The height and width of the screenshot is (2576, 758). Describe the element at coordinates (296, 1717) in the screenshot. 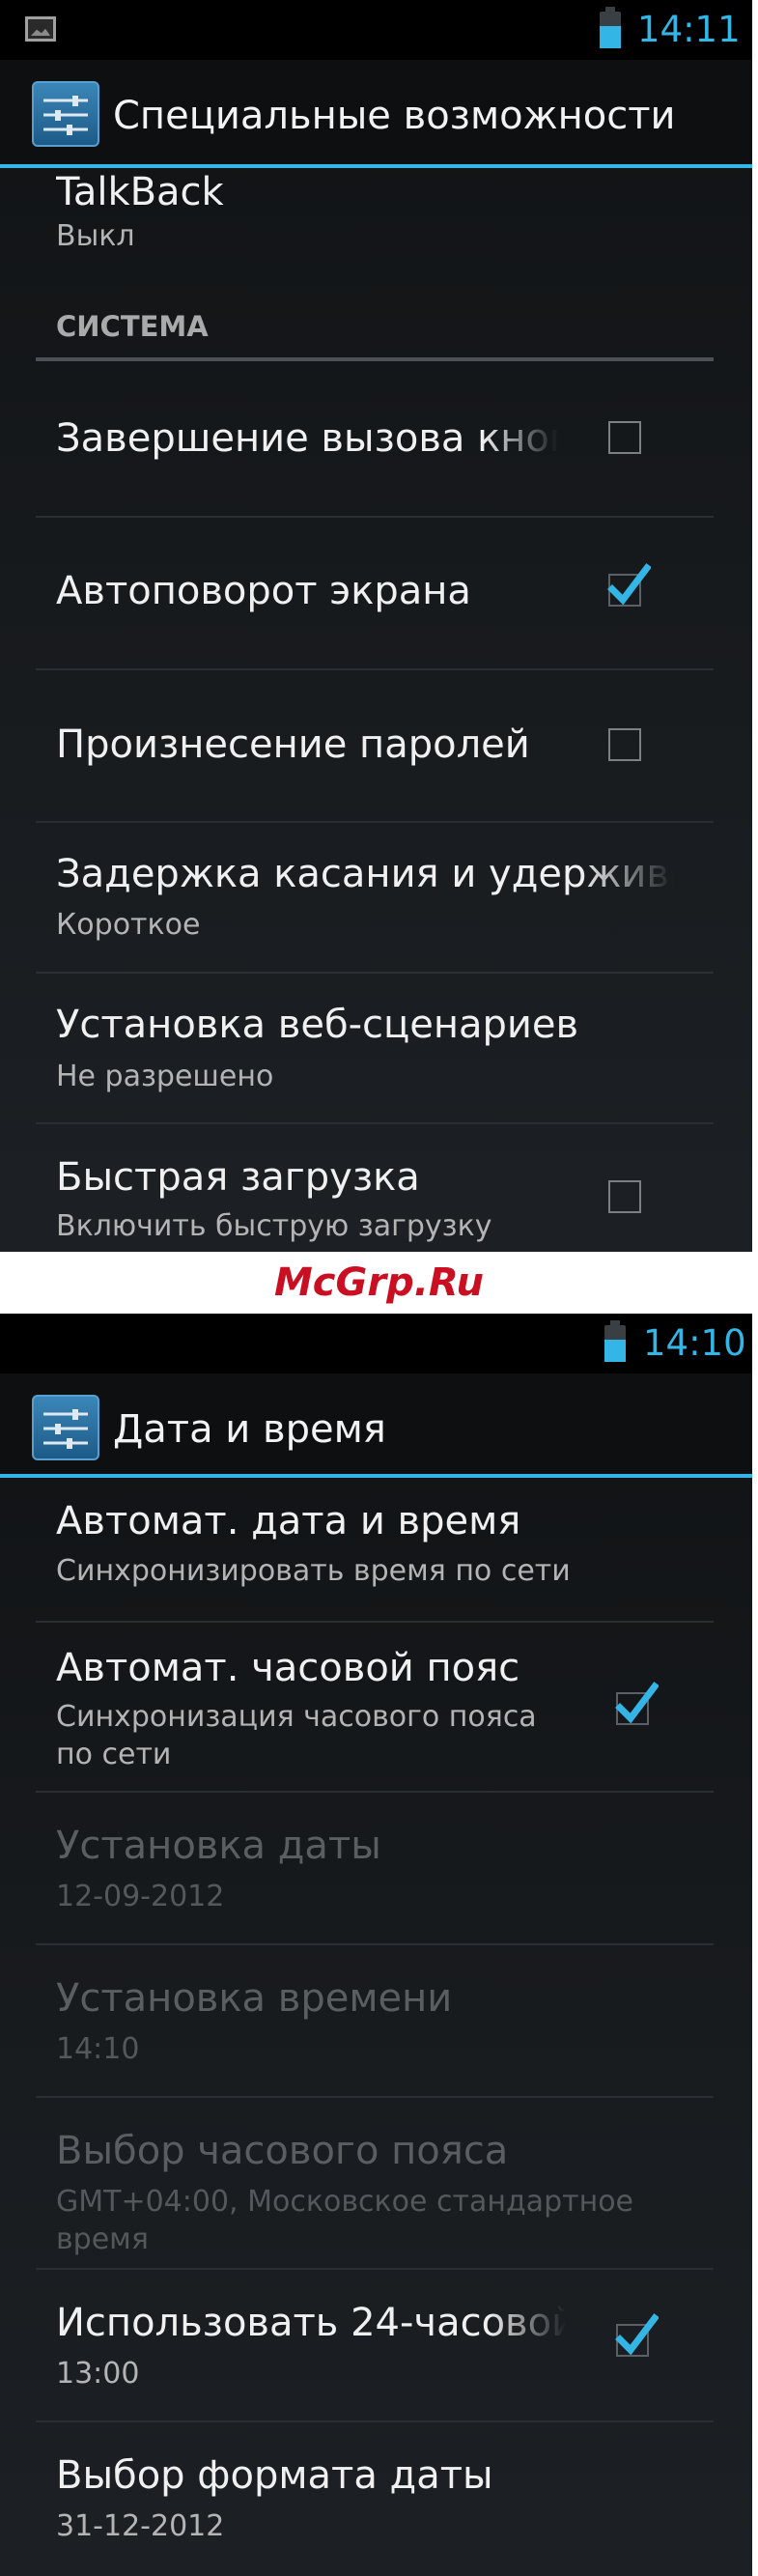

I see `item-summary: Синхронизация часового пояса` at that location.